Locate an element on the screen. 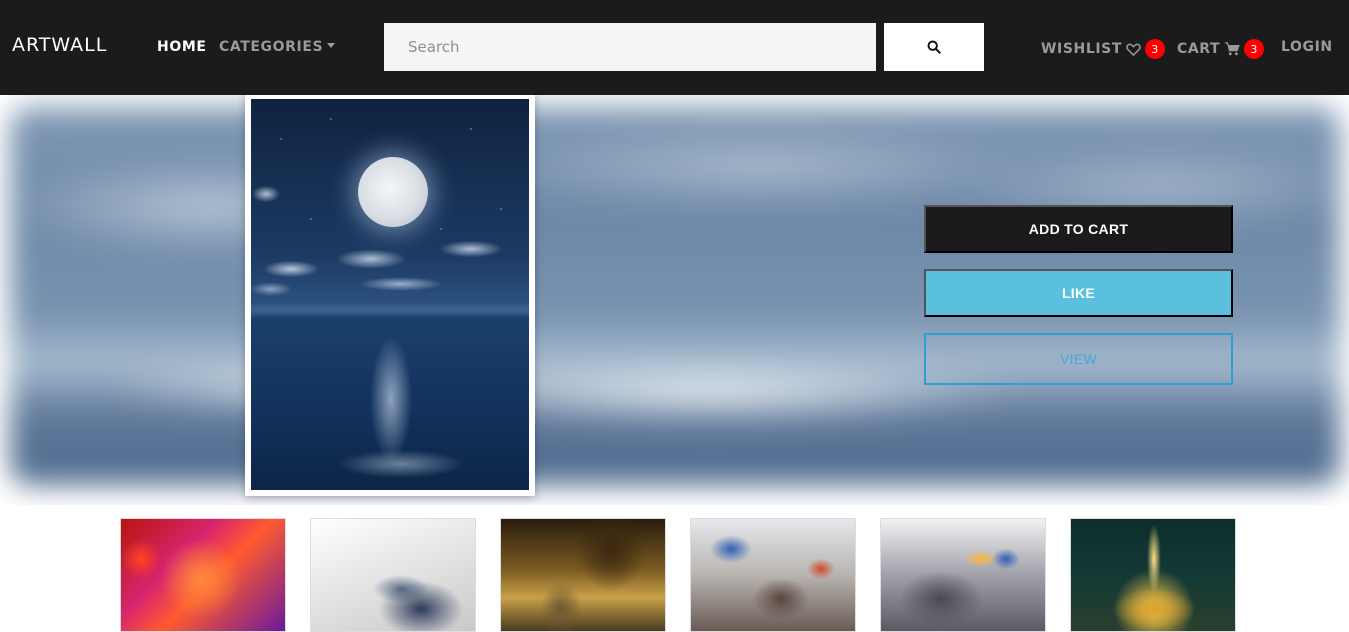  nav-cart: CART 3 is located at coordinates (1221, 49).